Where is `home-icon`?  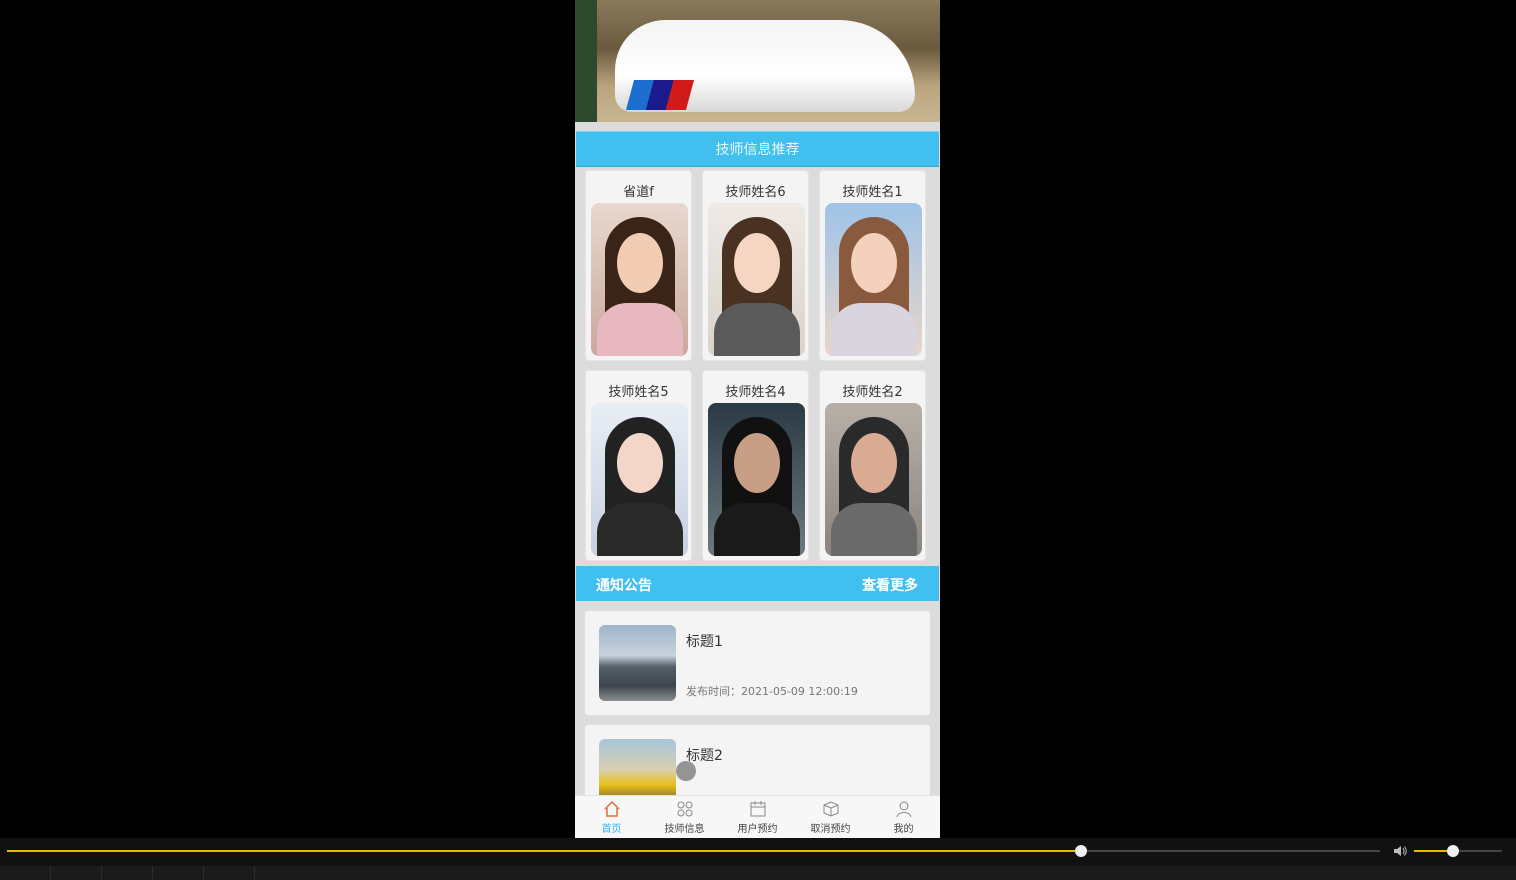
home-icon is located at coordinates (611, 808).